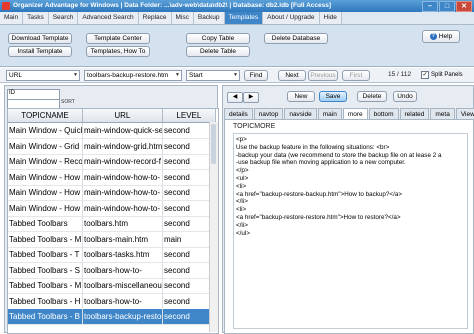 The image size is (474, 334). I want to click on tab-main: Main, so click(12, 18).